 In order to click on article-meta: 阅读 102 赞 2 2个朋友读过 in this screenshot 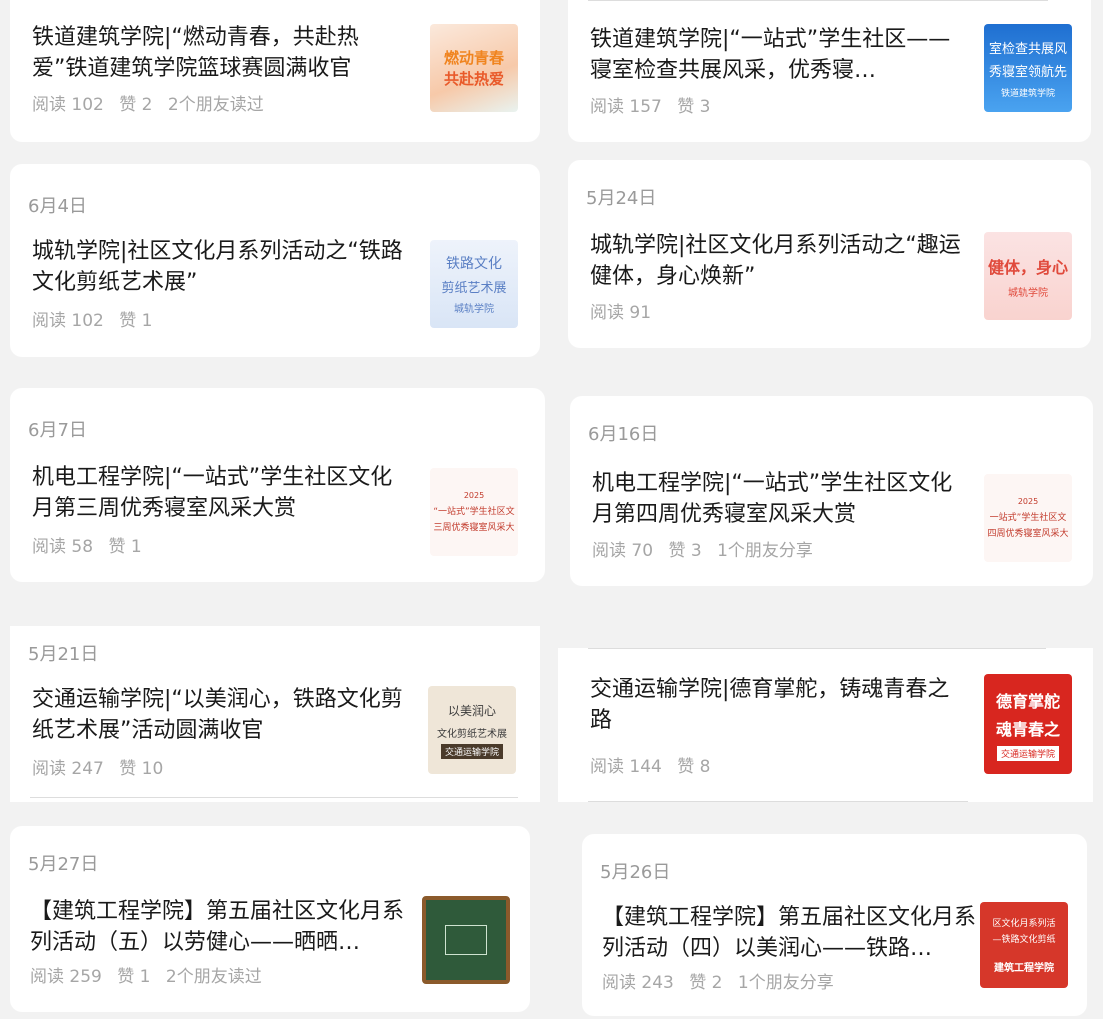, I will do `click(153, 102)`.